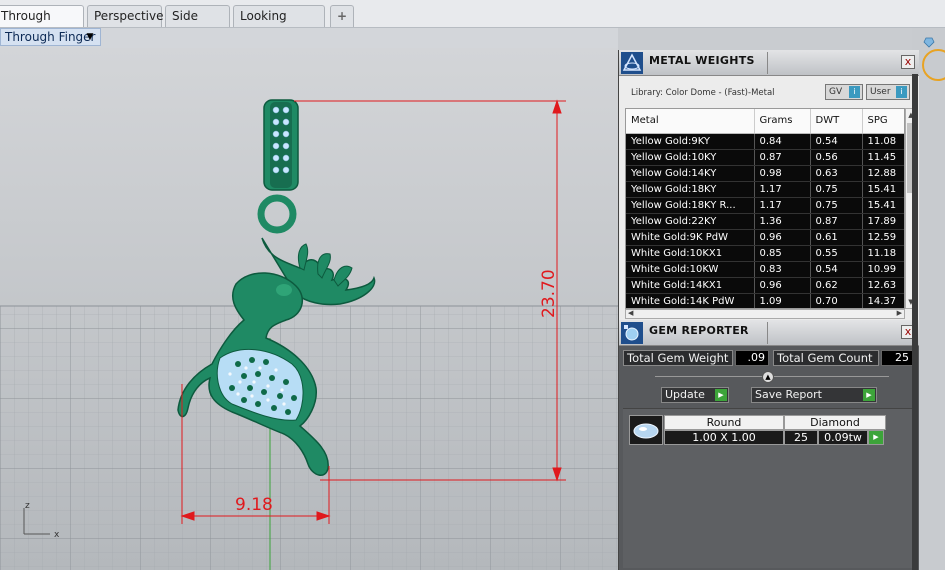 This screenshot has height=570, width=945. I want to click on tab-through-finger: Through Finger, so click(42, 24).